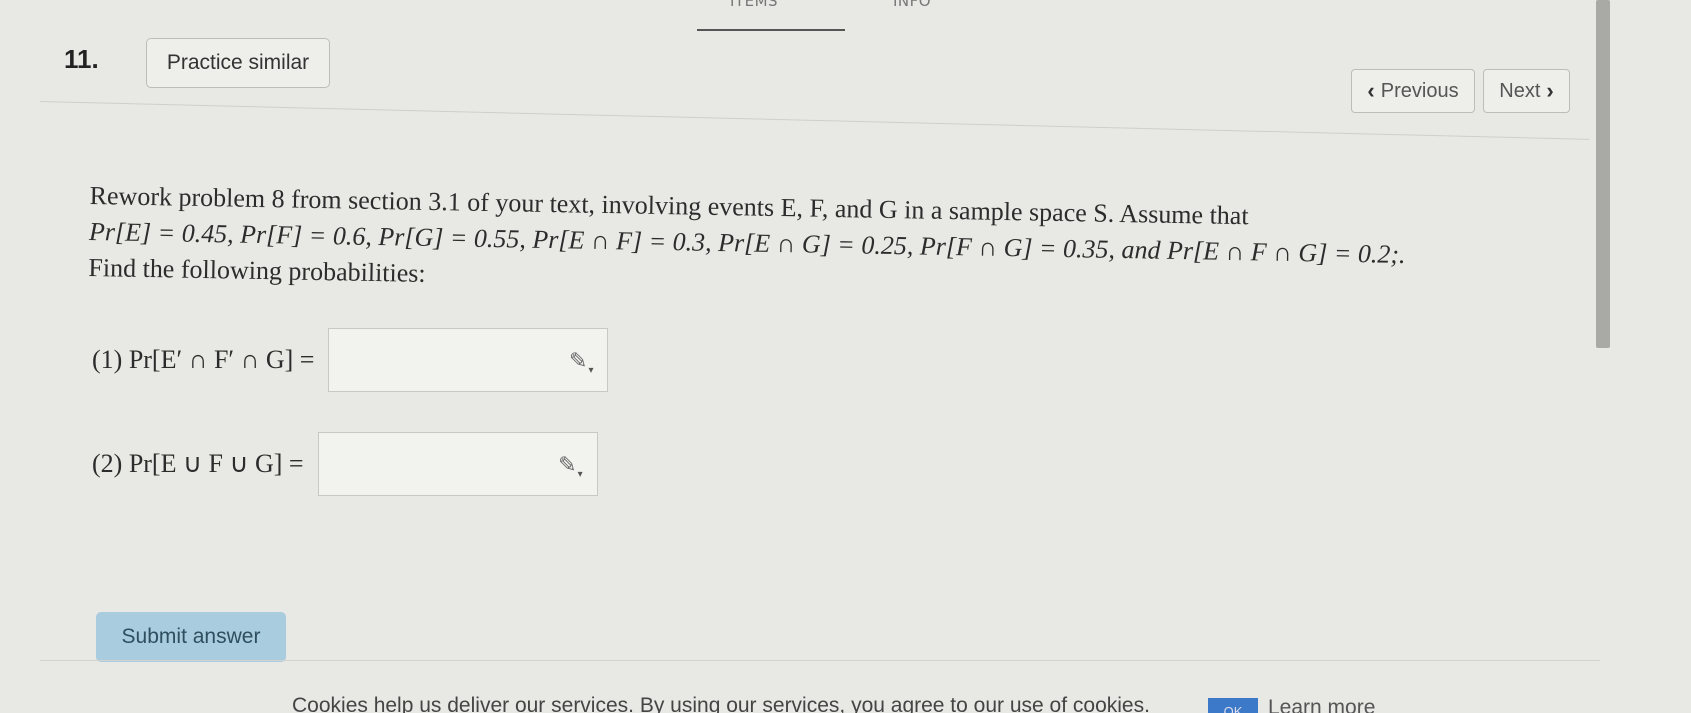 The width and height of the screenshot is (1691, 713). What do you see at coordinates (1520, 90) in the screenshot?
I see `next-label: Next` at bounding box center [1520, 90].